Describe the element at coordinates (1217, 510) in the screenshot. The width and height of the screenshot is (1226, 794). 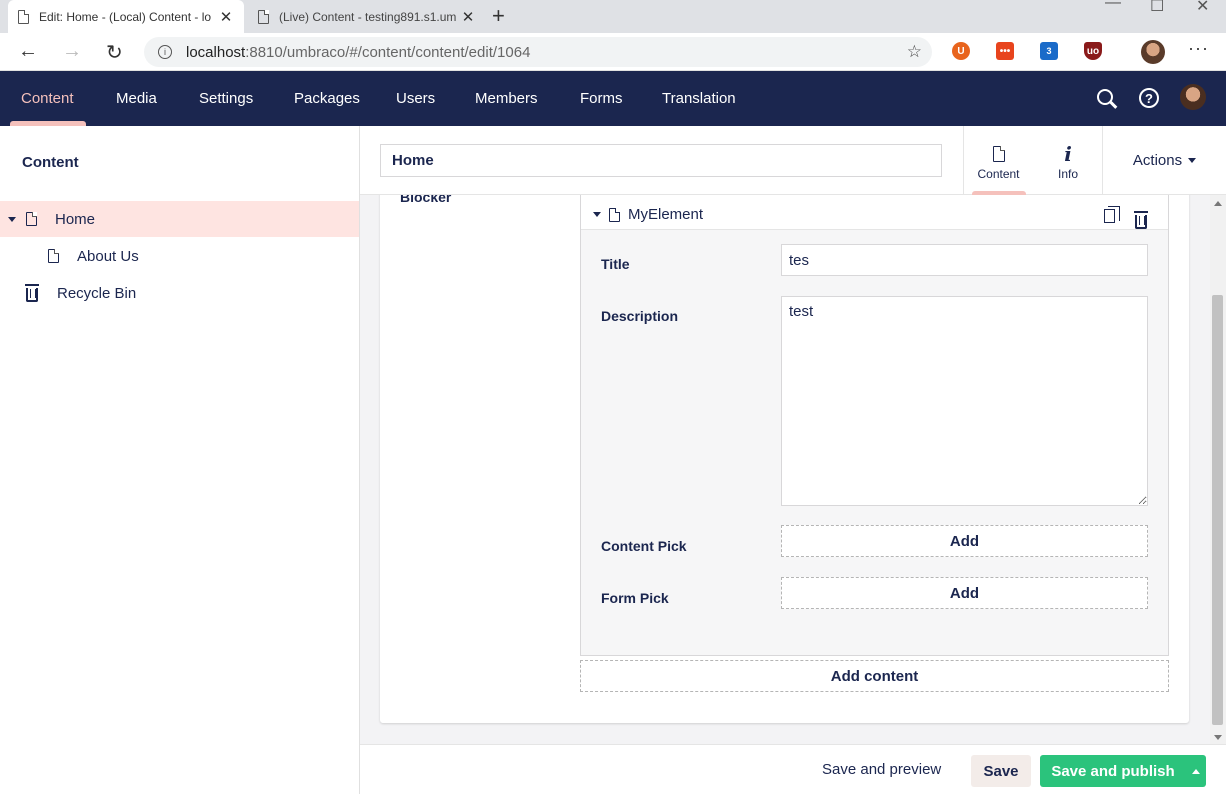
I see `scrollbar-thumb` at that location.